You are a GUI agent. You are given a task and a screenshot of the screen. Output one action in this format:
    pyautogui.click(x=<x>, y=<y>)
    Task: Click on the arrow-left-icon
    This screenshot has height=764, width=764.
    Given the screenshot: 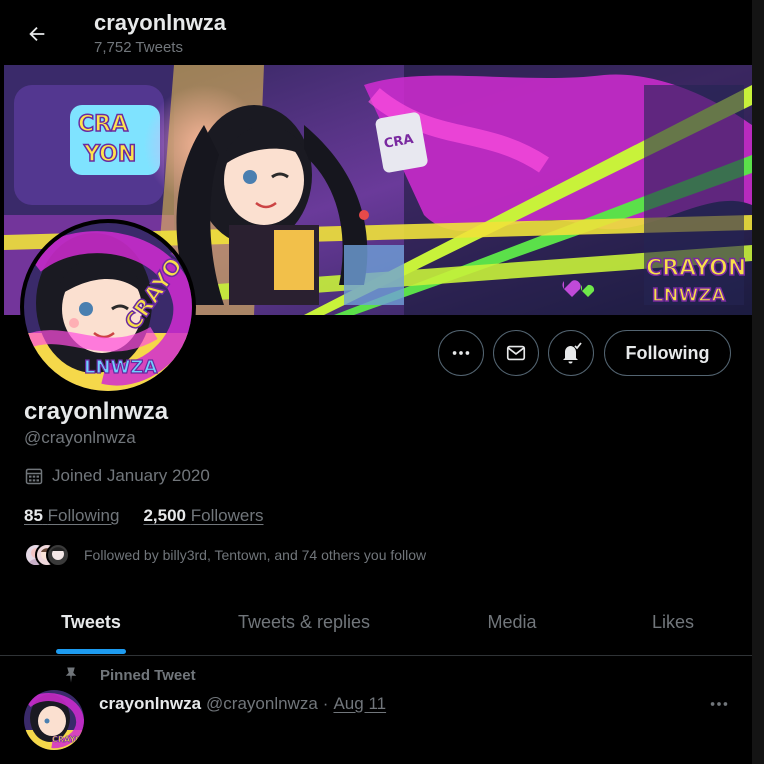 What is the action you would take?
    pyautogui.click(x=37, y=34)
    